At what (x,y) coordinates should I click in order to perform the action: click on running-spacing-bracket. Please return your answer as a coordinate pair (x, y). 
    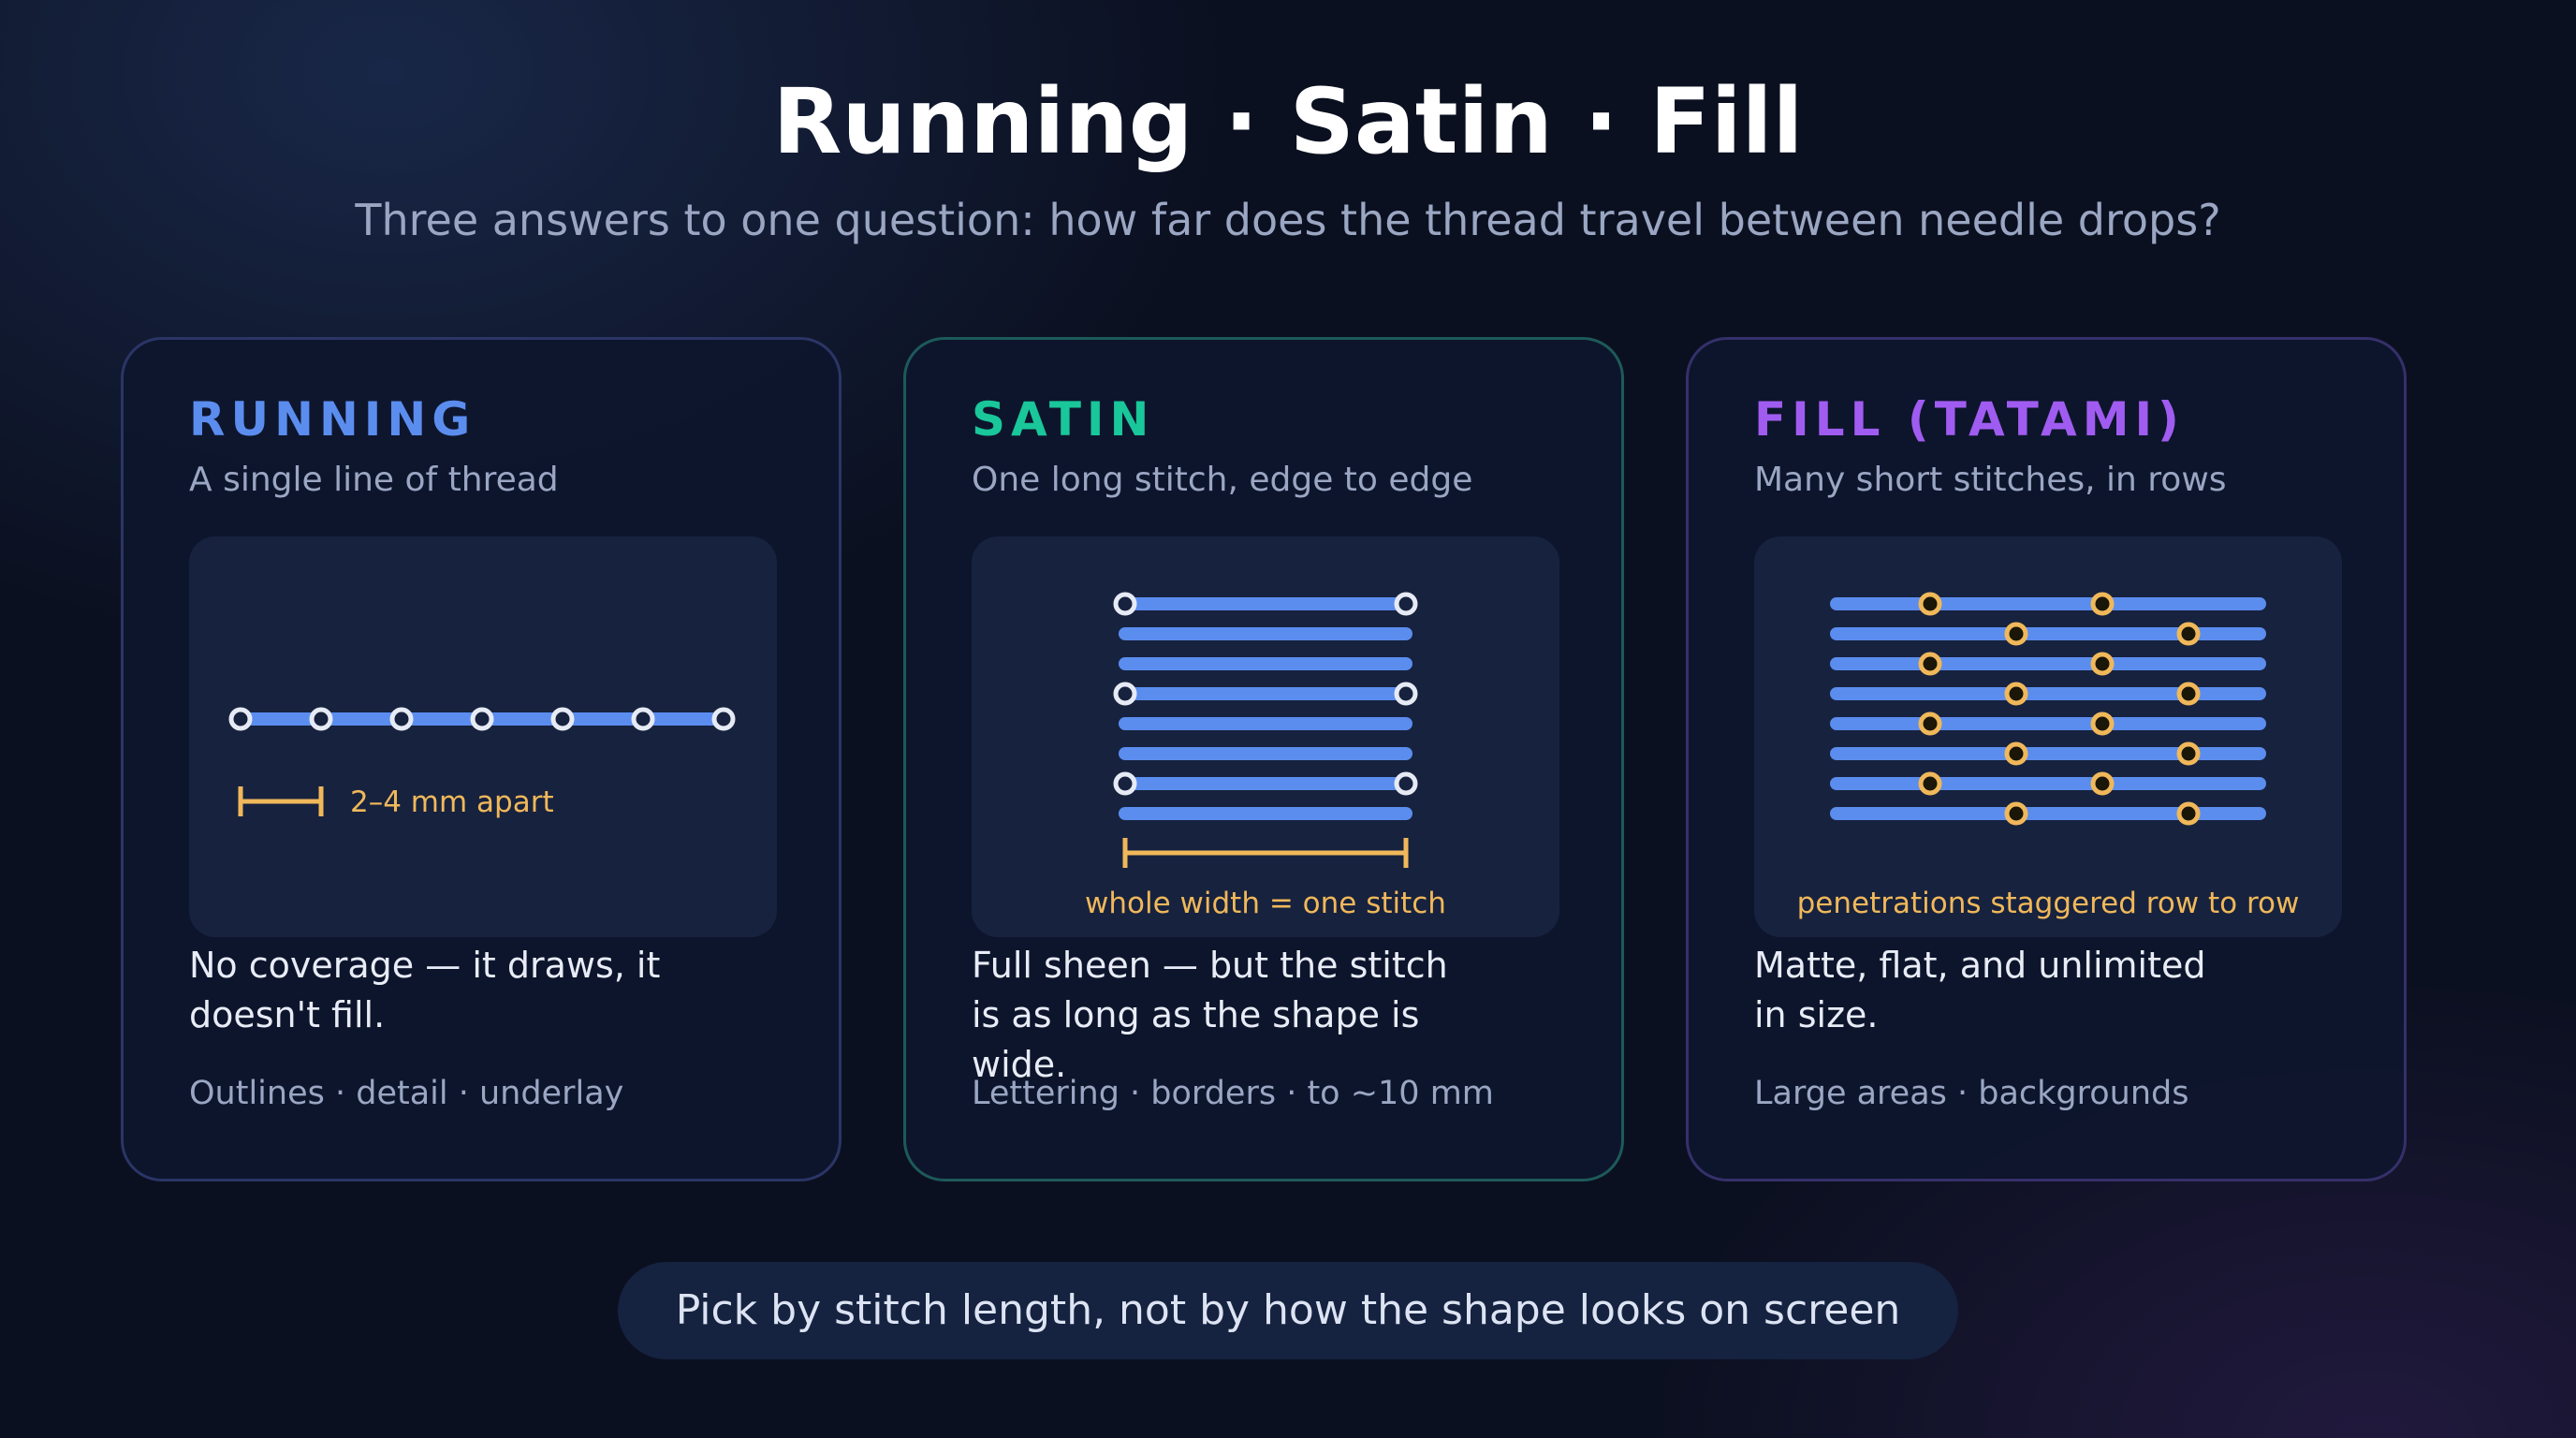
    Looking at the image, I should click on (281, 801).